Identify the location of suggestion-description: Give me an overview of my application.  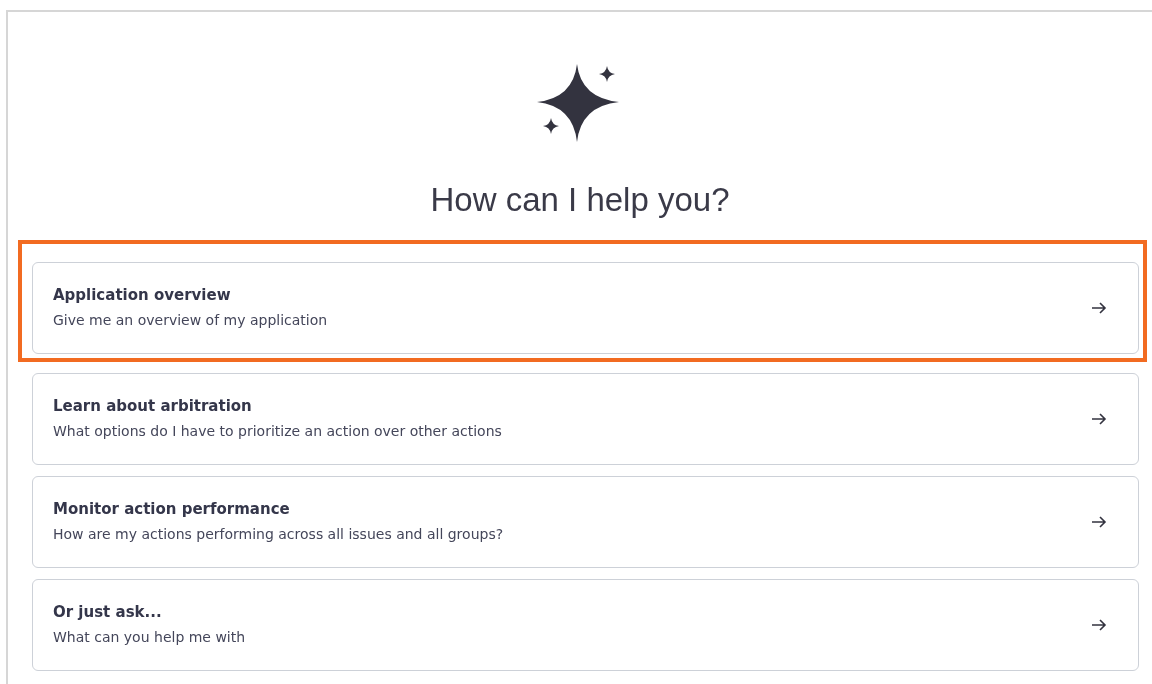
(190, 320).